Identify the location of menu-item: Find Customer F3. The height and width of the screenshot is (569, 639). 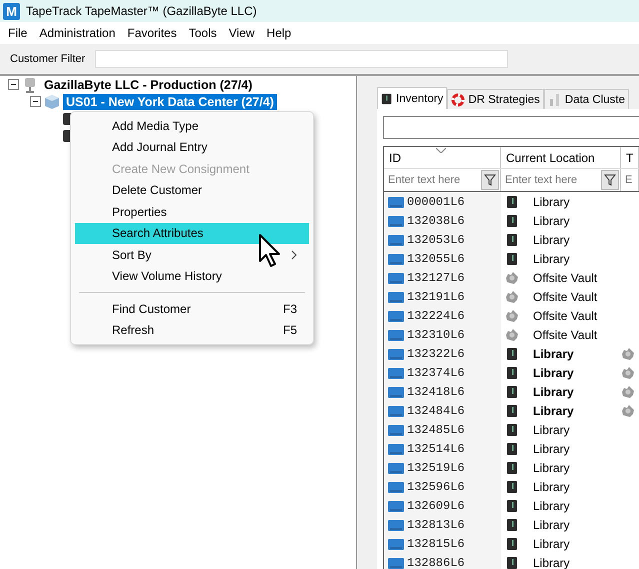
(192, 309).